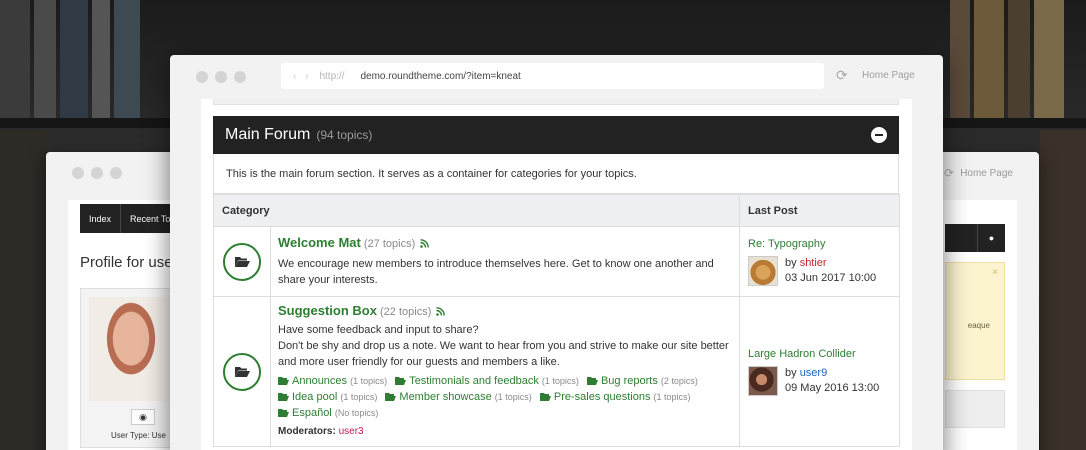 Image resolution: width=1086 pixels, height=450 pixels. What do you see at coordinates (389, 244) in the screenshot?
I see `category-topic-count: (27 topics)` at bounding box center [389, 244].